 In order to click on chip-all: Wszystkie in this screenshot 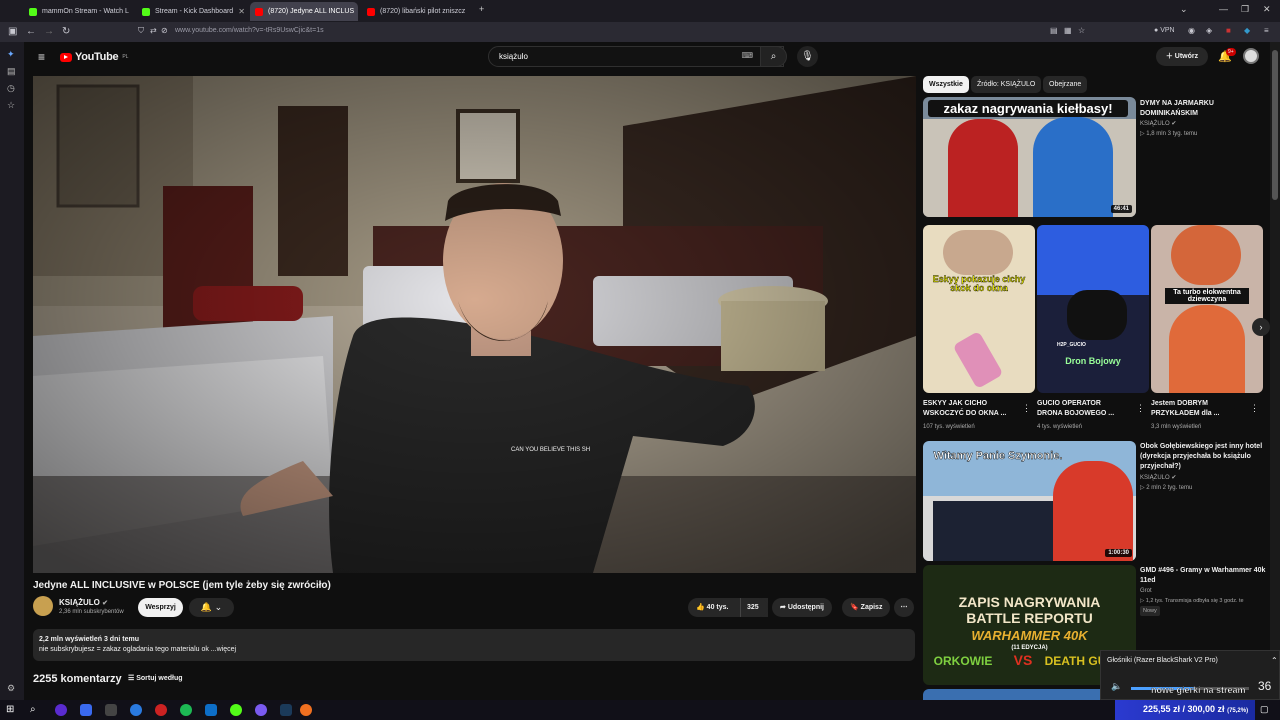, I will do `click(946, 84)`.